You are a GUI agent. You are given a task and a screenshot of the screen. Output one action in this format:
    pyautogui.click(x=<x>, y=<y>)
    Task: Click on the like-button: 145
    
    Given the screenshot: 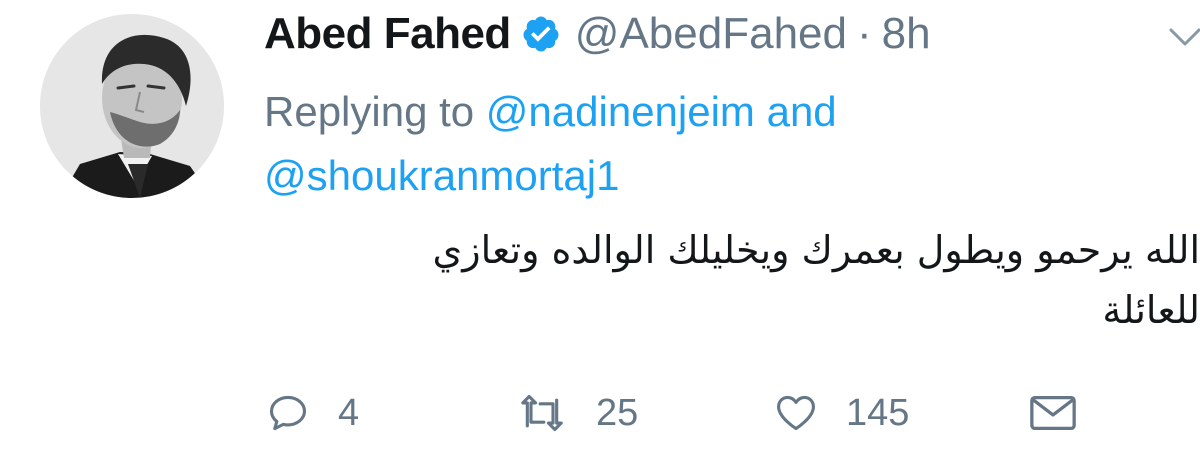 What is the action you would take?
    pyautogui.click(x=841, y=413)
    